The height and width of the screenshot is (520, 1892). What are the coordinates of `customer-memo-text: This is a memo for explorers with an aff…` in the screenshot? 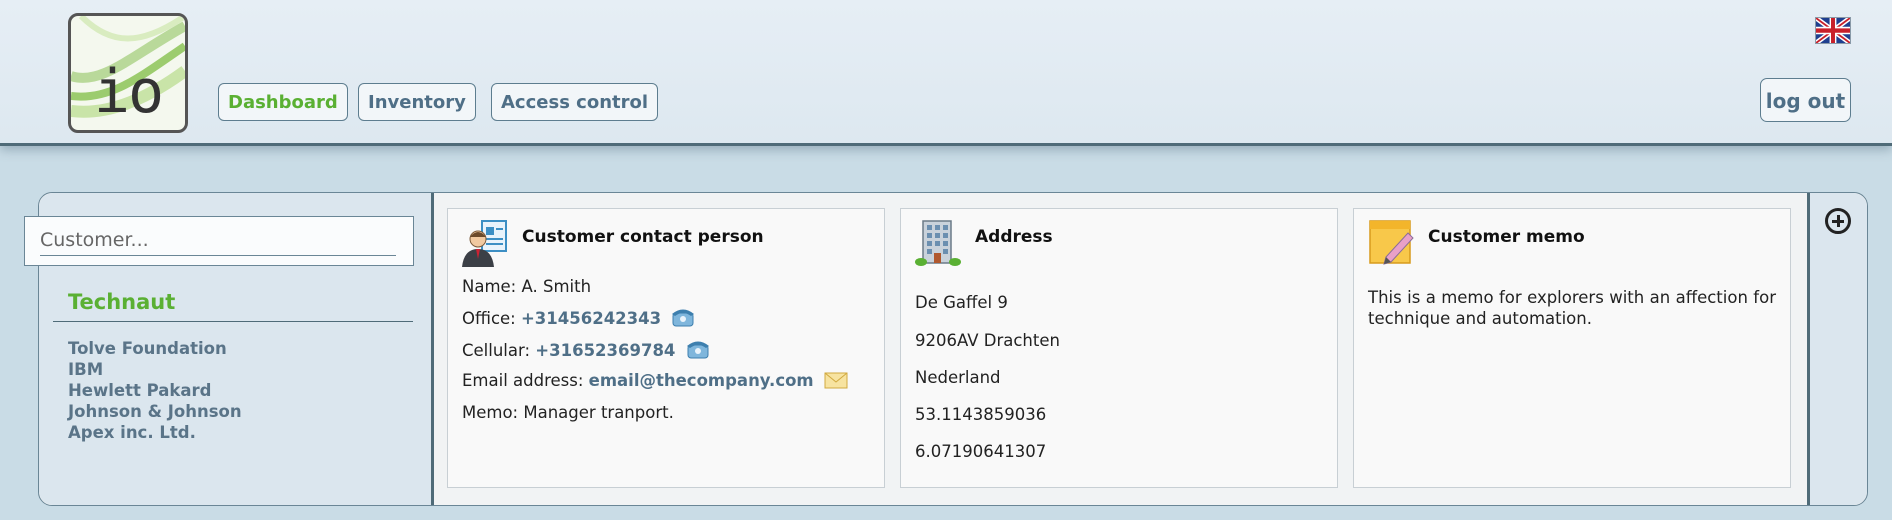 It's located at (1572, 308).